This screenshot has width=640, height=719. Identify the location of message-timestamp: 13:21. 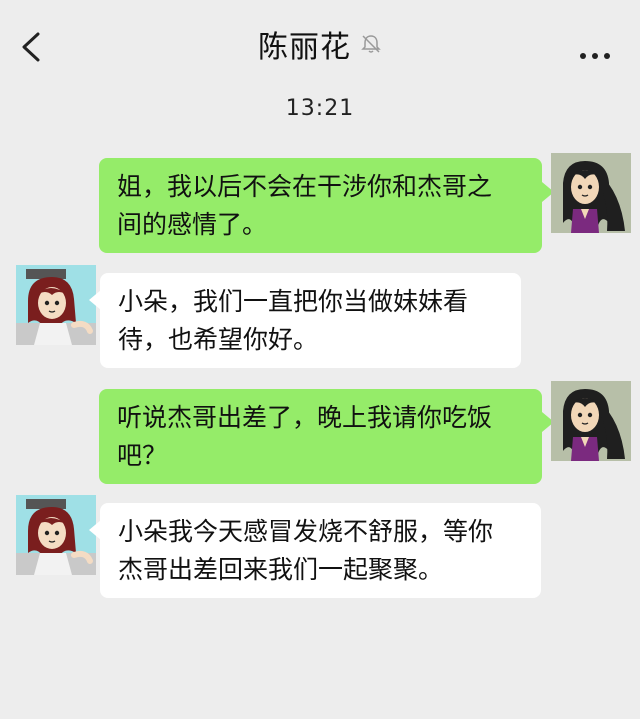
(320, 108).